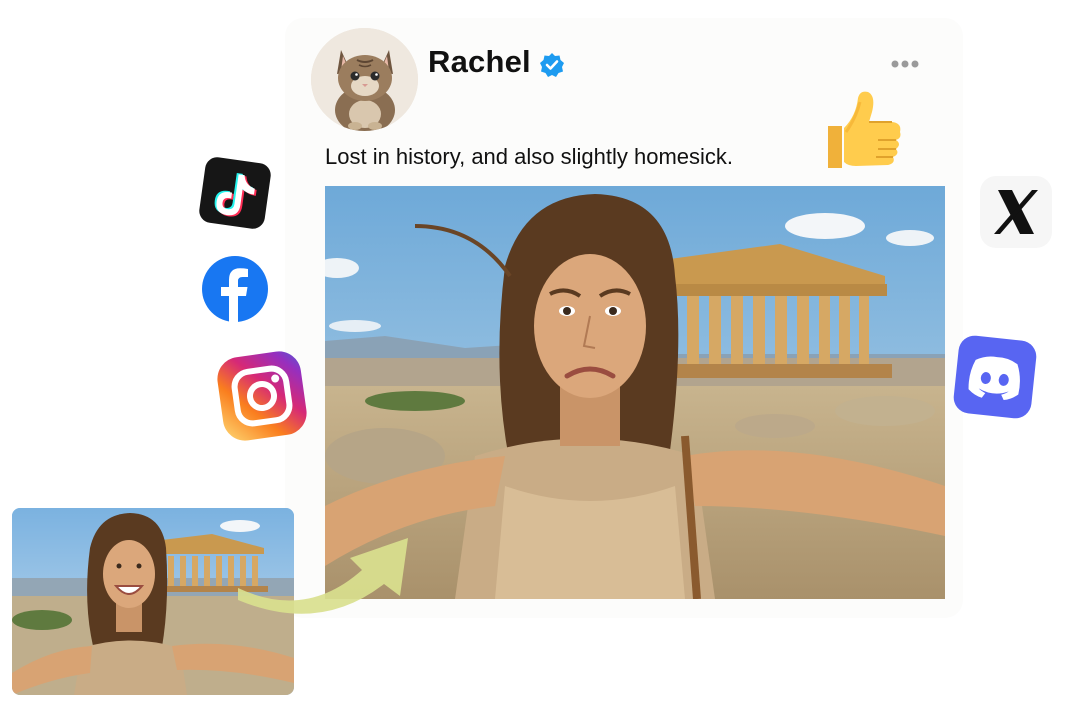 The height and width of the screenshot is (720, 1080). What do you see at coordinates (325, 575) in the screenshot?
I see `curved-arrow-icon` at bounding box center [325, 575].